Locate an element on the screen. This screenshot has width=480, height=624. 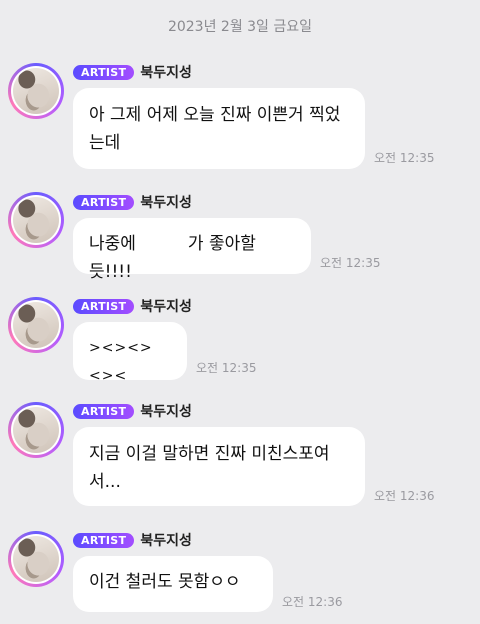
message-bubble: ><><><>< is located at coordinates (130, 353).